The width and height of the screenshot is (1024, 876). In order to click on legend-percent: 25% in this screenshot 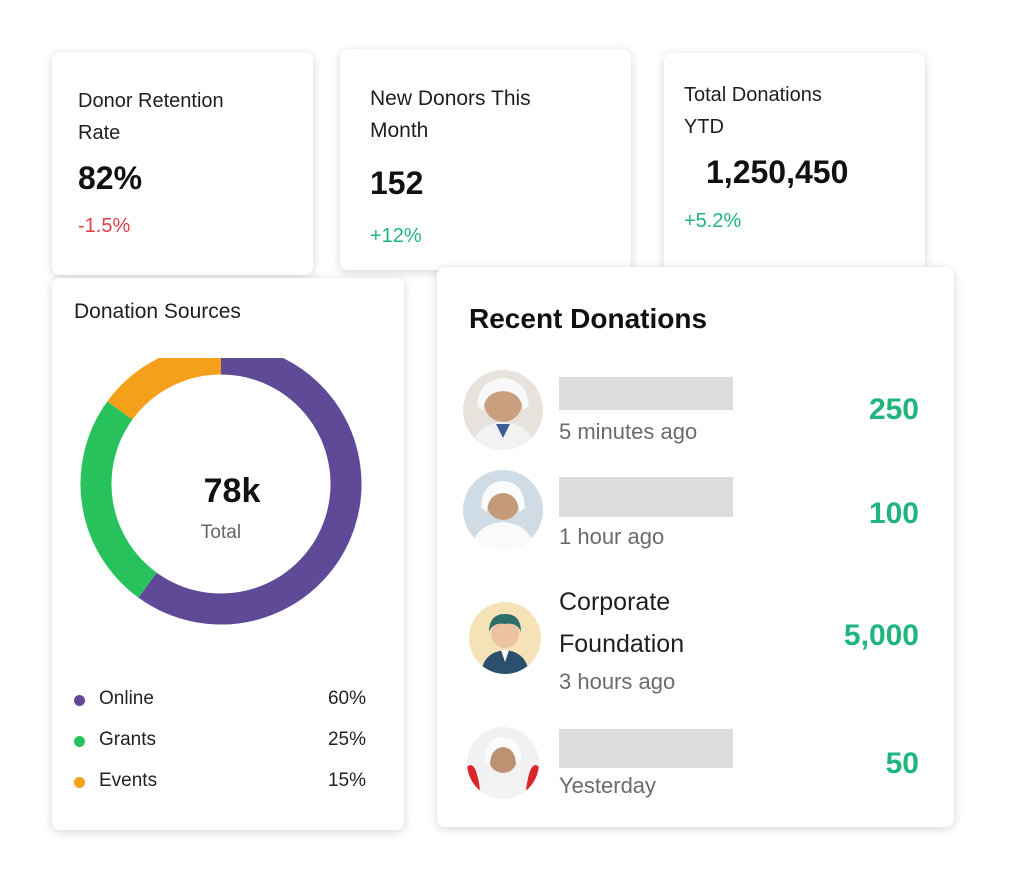, I will do `click(346, 739)`.